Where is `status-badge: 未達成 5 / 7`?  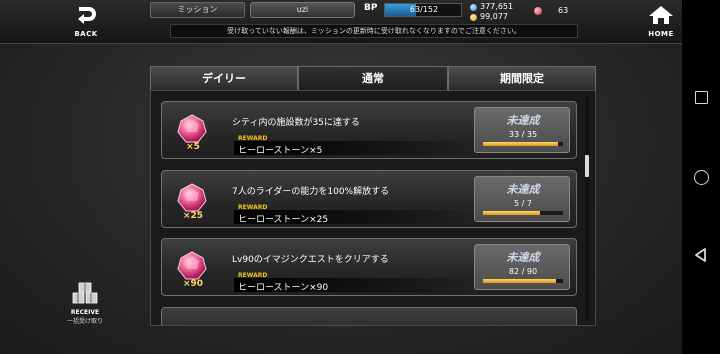
status-badge: 未達成 5 / 7 is located at coordinates (522, 199).